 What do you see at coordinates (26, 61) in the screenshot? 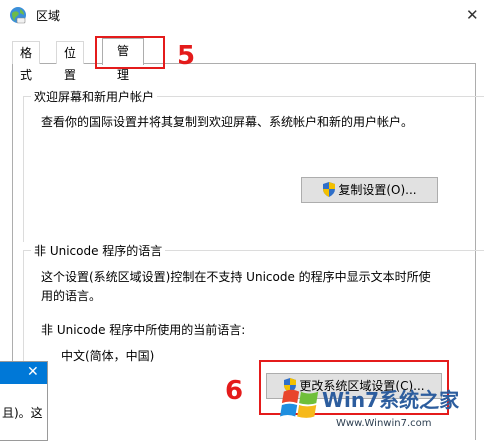
I see `tab-formats: 格式` at bounding box center [26, 61].